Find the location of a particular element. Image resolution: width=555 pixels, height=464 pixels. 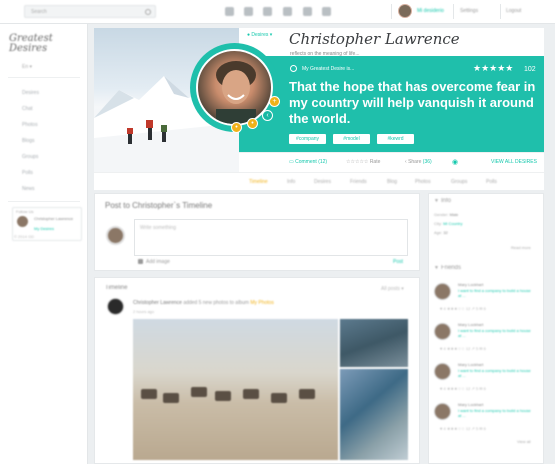

hashtag: #kewrd is located at coordinates (395, 139).